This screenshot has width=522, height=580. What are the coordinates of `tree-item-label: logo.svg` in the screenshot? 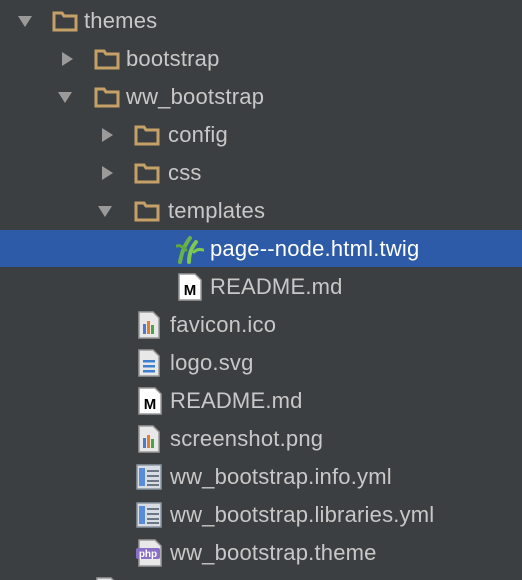 It's located at (212, 362).